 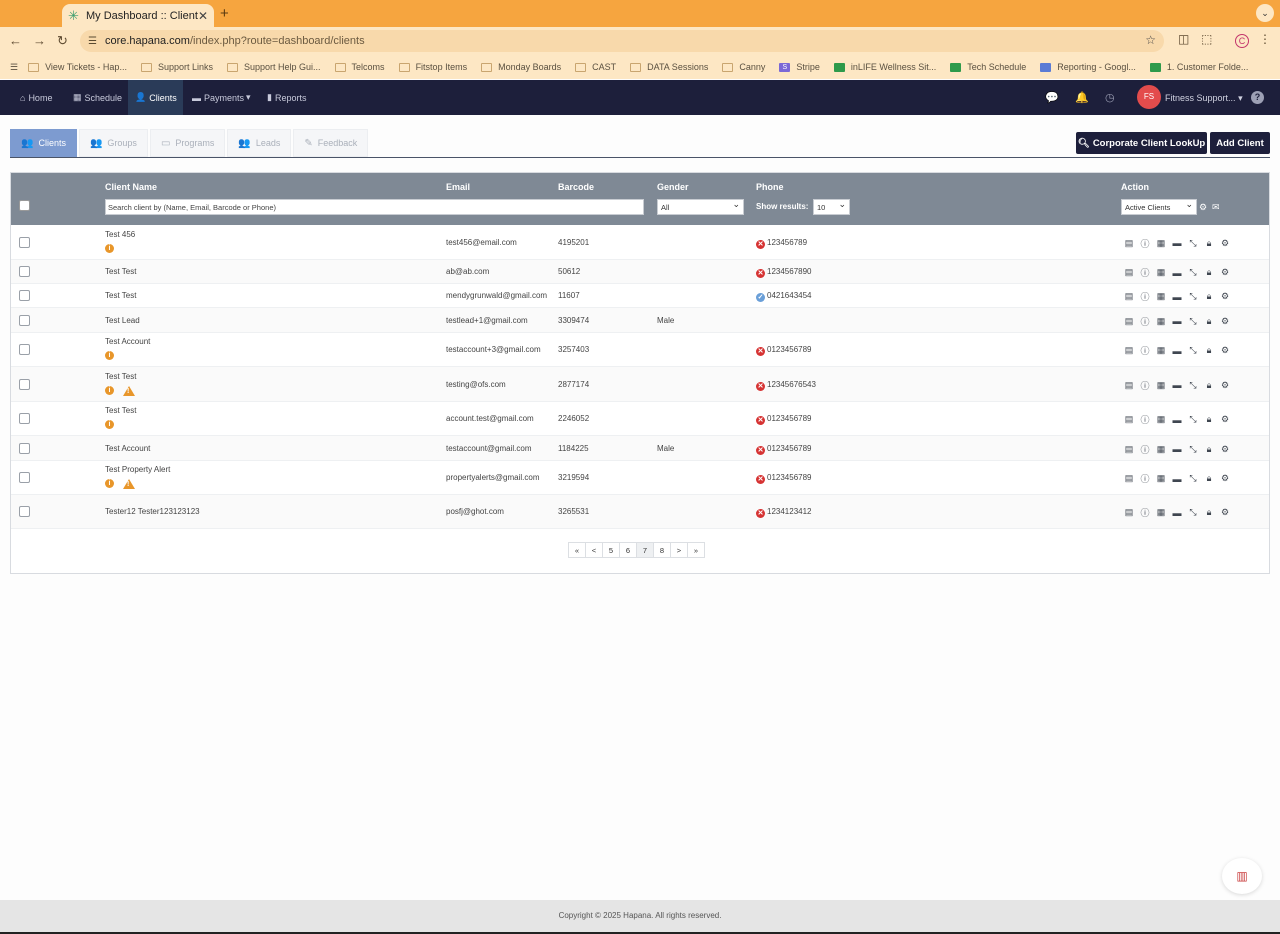 What do you see at coordinates (988, 67) in the screenshot?
I see `bookmark-item: Tech Schedule` at bounding box center [988, 67].